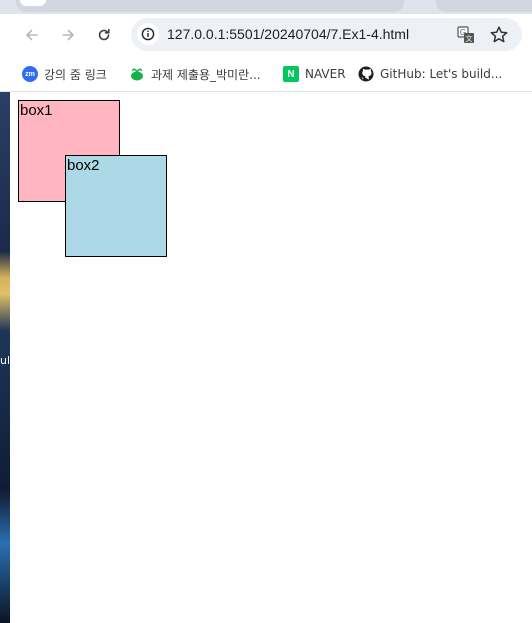 This screenshot has height=623, width=532. Describe the element at coordinates (325, 74) in the screenshot. I see `bookmark-label: NAVER` at that location.